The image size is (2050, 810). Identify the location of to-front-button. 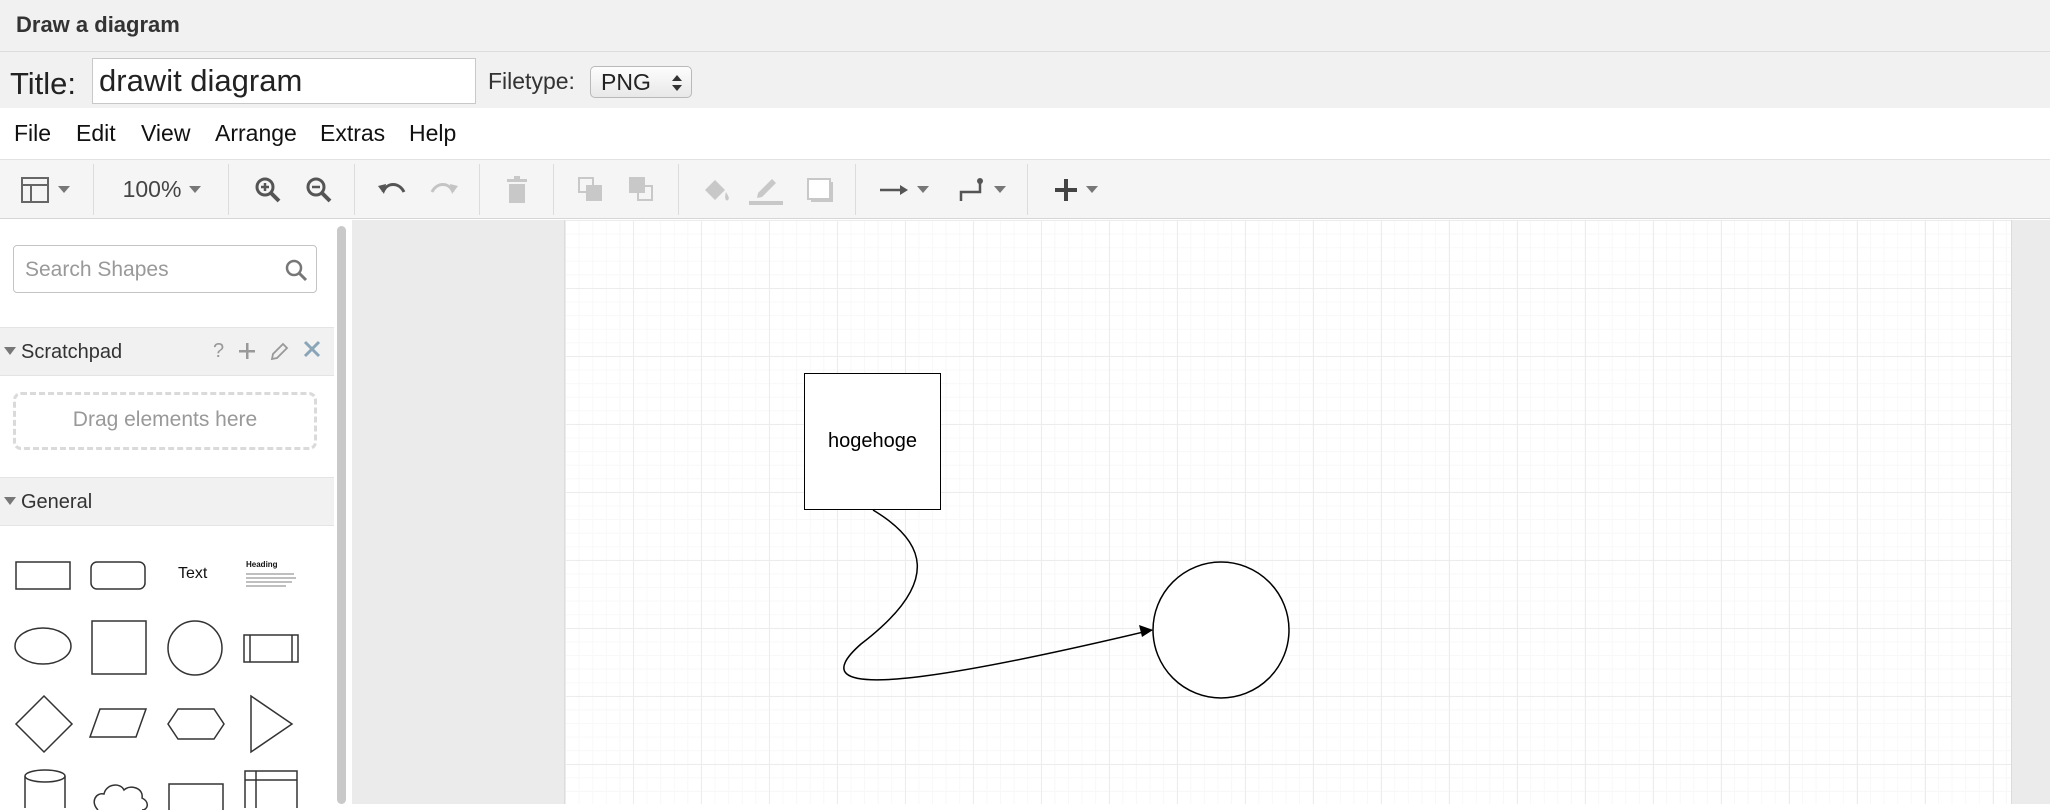
(591, 189).